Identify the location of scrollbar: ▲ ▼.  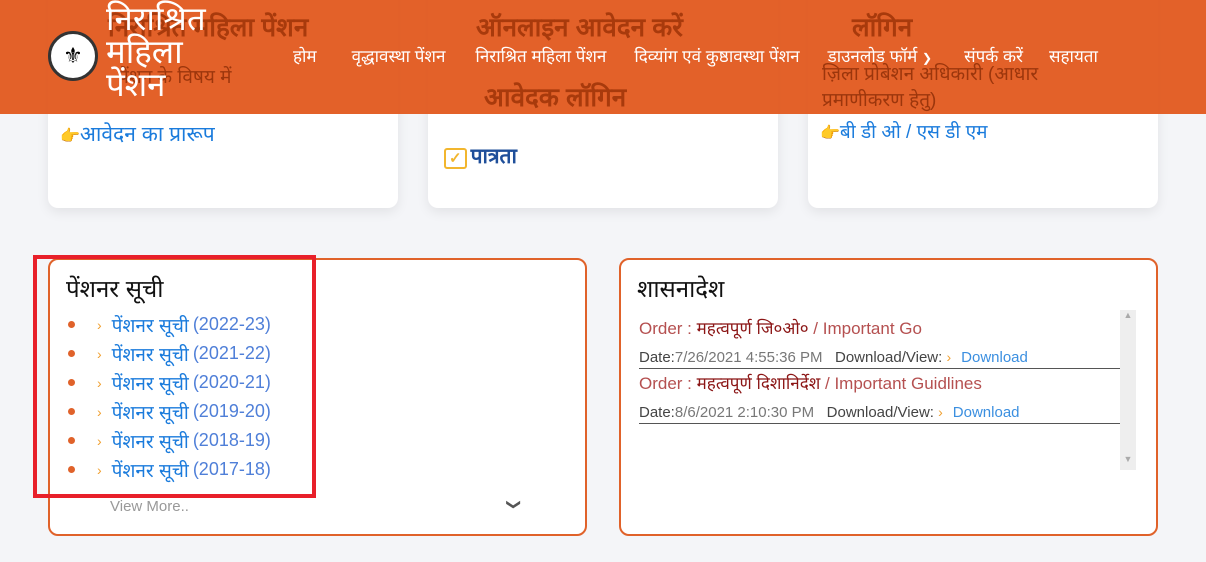
(1128, 390).